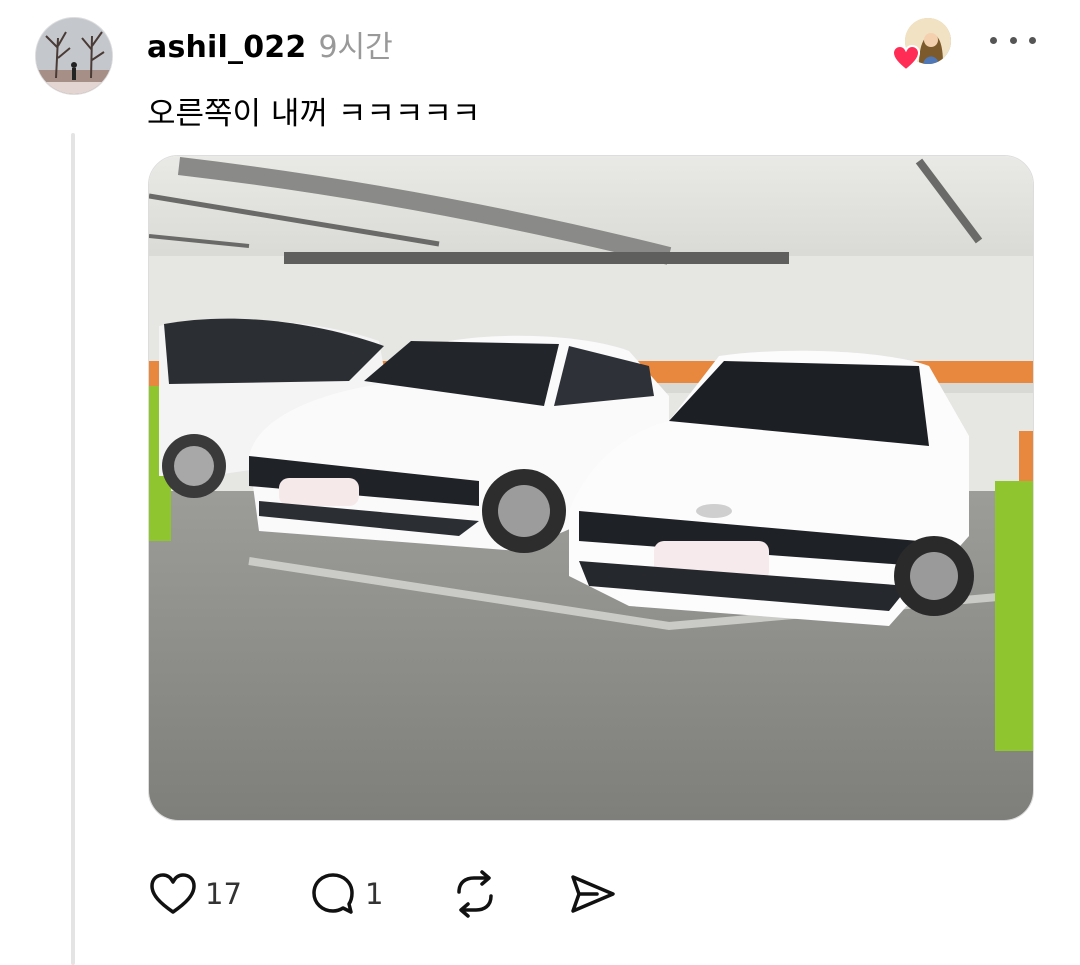 Image resolution: width=1080 pixels, height=965 pixels. What do you see at coordinates (226, 47) in the screenshot?
I see `username: ashil_022` at bounding box center [226, 47].